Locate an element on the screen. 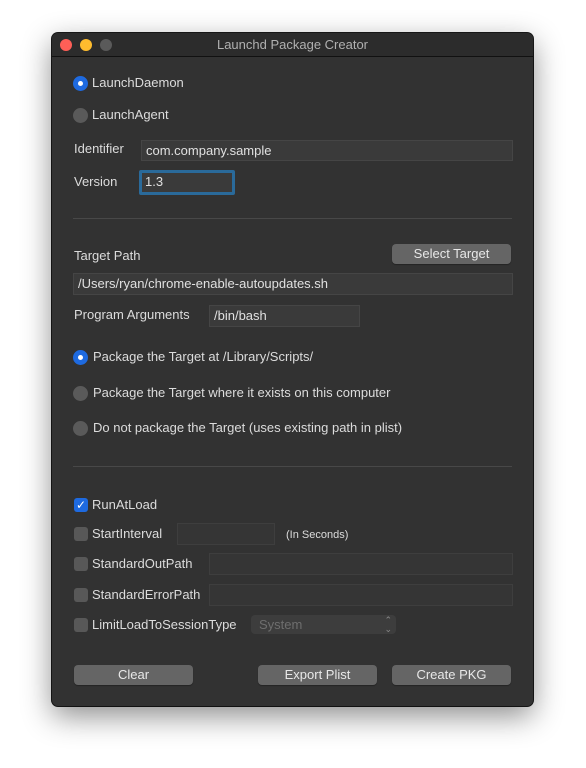 This screenshot has height=768, width=586. window-title: Launchd Package Creator is located at coordinates (292, 44).